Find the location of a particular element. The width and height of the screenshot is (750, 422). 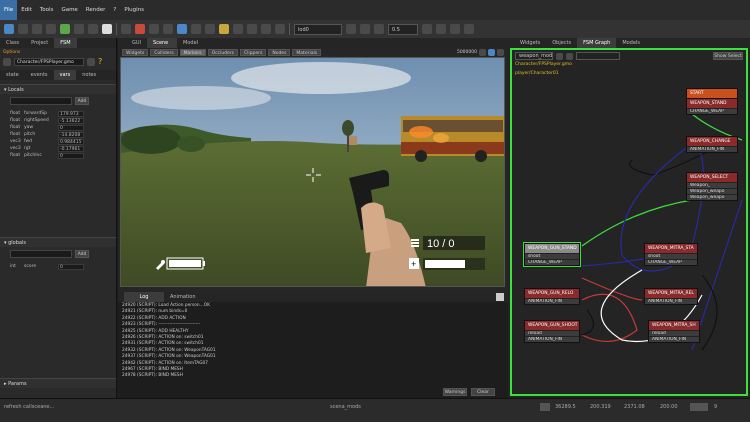

fsm-node-weapon-stand: WEAPON_STAND CHANGE_WEAP is located at coordinates (712, 106).